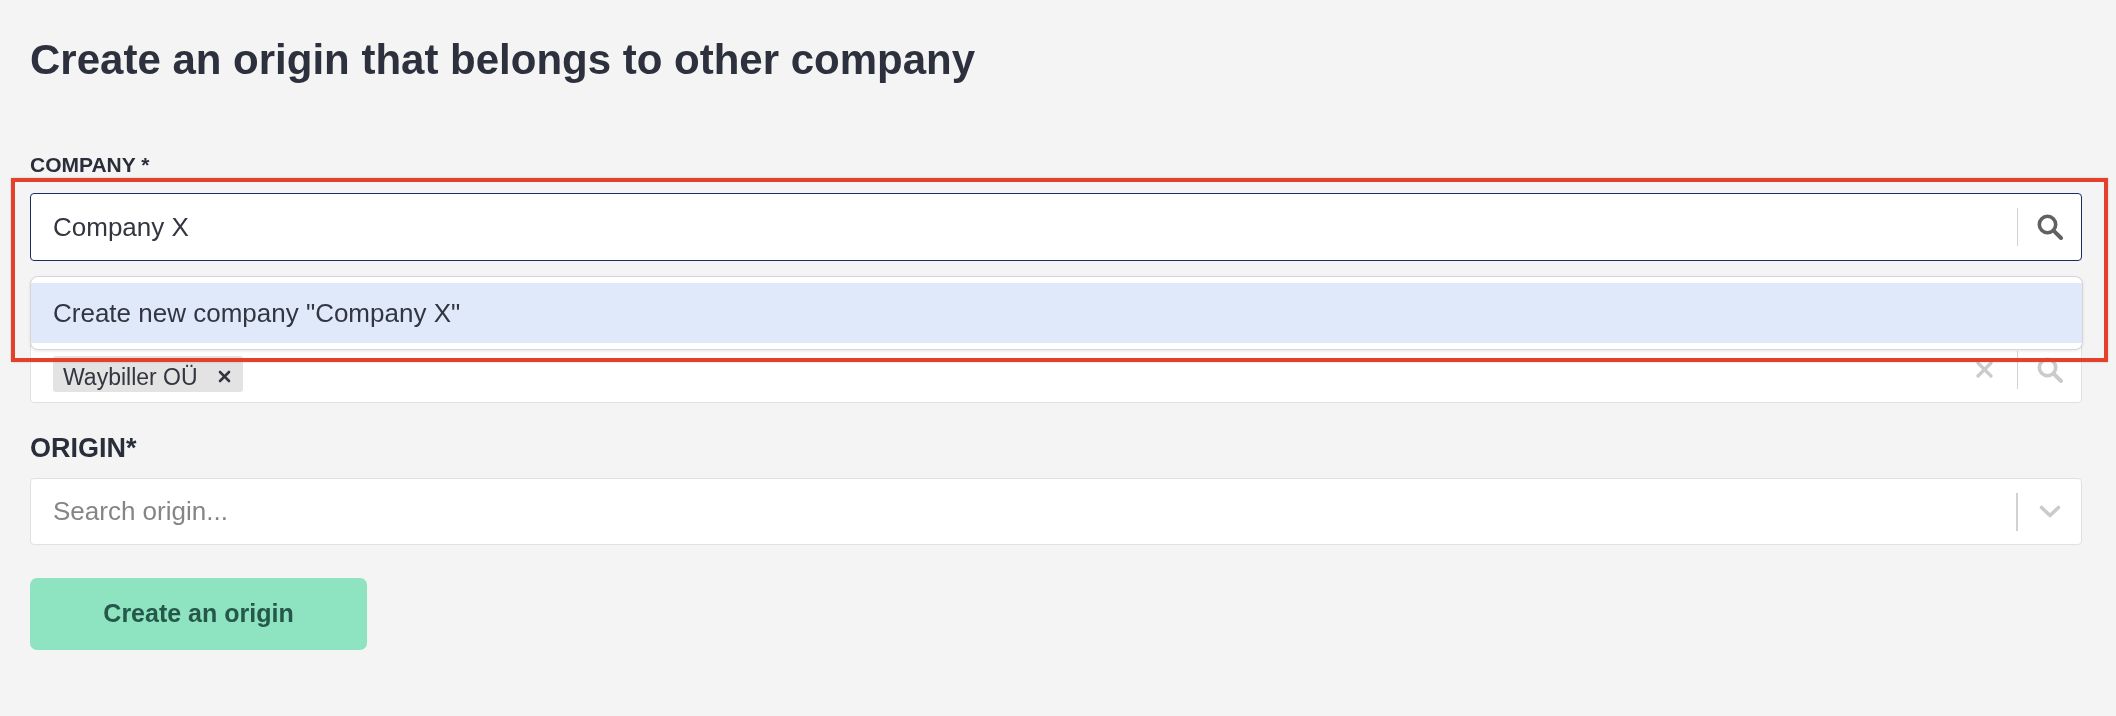 The image size is (2116, 716). What do you see at coordinates (1056, 313) in the screenshot?
I see `menu-option: Create new company "Company X"` at bounding box center [1056, 313].